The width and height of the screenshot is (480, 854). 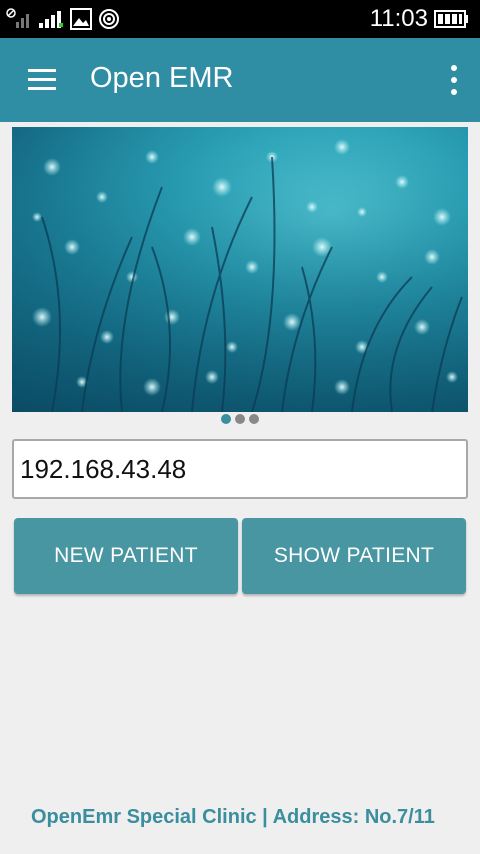 What do you see at coordinates (109, 19) in the screenshot?
I see `wifi-hotspot-icon` at bounding box center [109, 19].